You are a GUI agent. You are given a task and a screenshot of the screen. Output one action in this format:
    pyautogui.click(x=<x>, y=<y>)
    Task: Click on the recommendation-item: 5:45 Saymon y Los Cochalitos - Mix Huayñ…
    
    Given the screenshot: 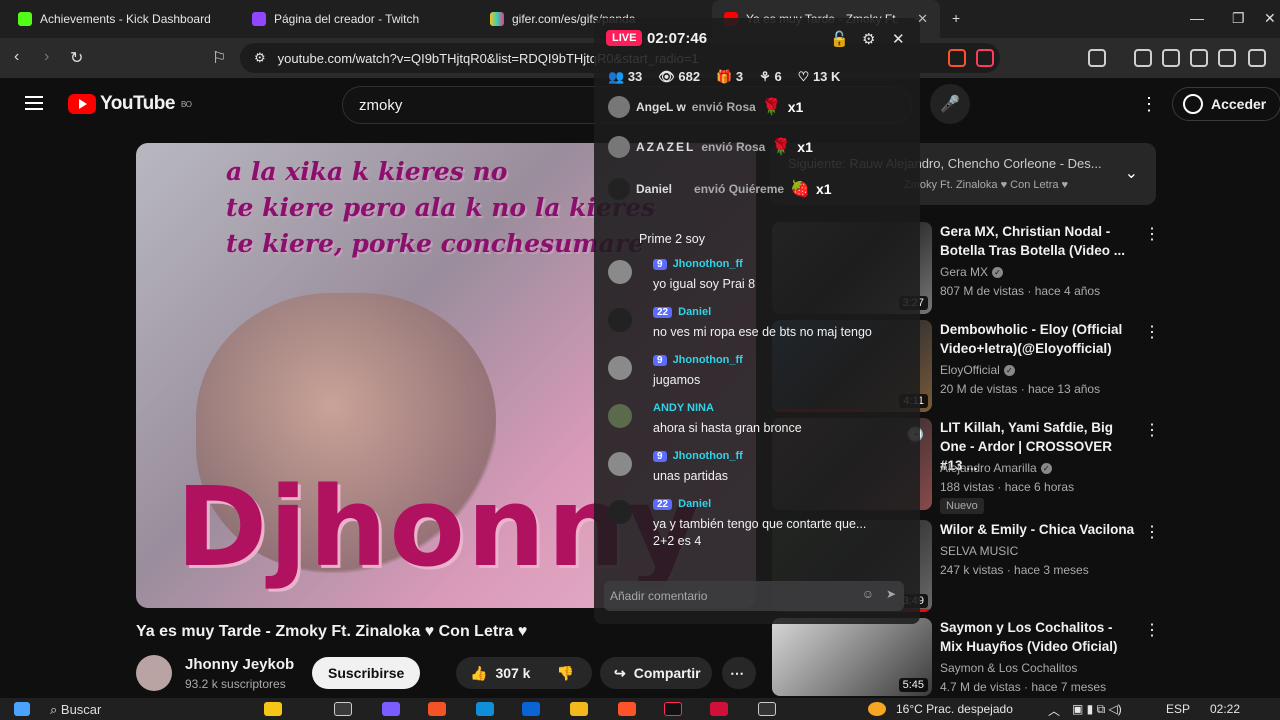 What is the action you would take?
    pyautogui.click(x=972, y=657)
    